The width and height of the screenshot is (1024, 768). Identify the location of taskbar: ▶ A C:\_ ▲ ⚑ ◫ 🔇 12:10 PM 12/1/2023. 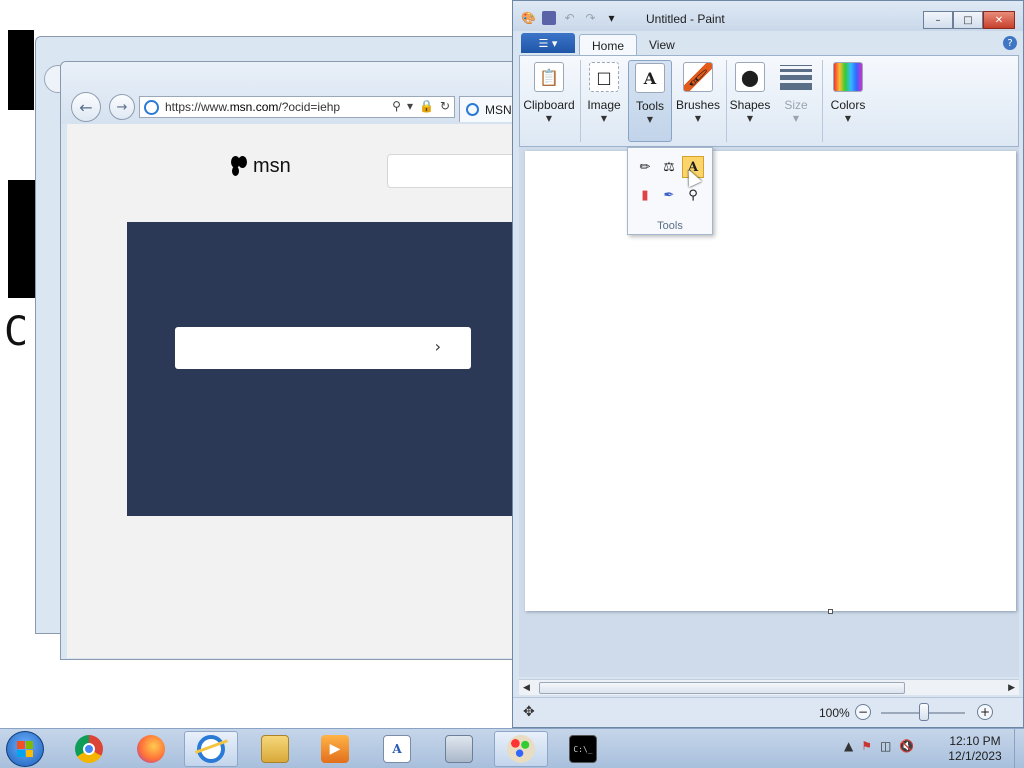
(512, 748).